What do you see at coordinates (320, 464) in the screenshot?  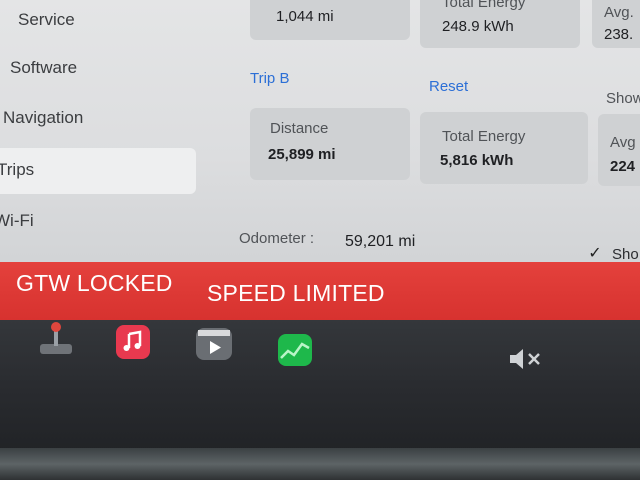 I see `screen-bezel` at bounding box center [320, 464].